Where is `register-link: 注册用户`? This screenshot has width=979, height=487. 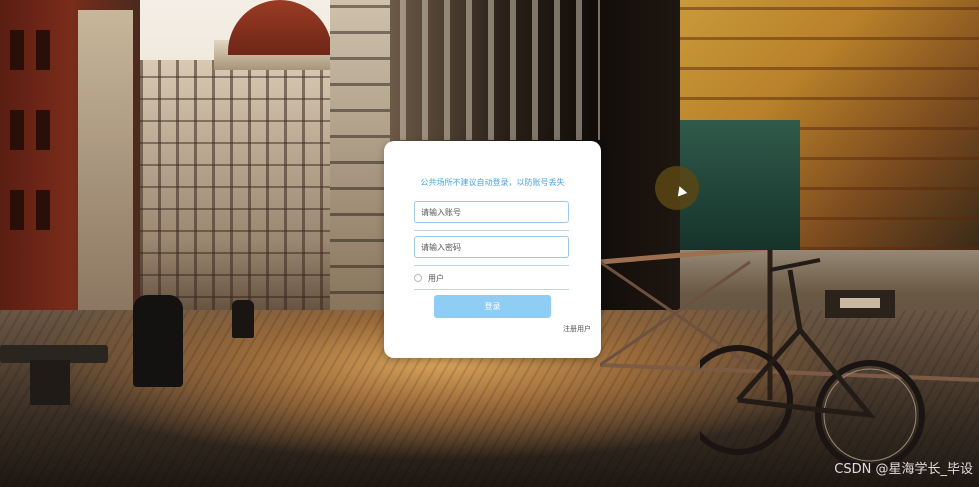 register-link: 注册用户 is located at coordinates (577, 329).